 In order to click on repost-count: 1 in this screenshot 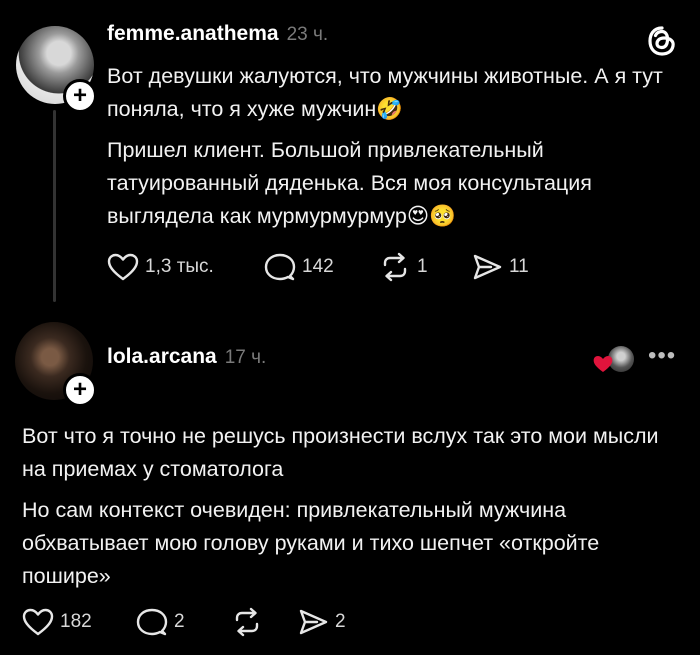, I will do `click(422, 266)`.